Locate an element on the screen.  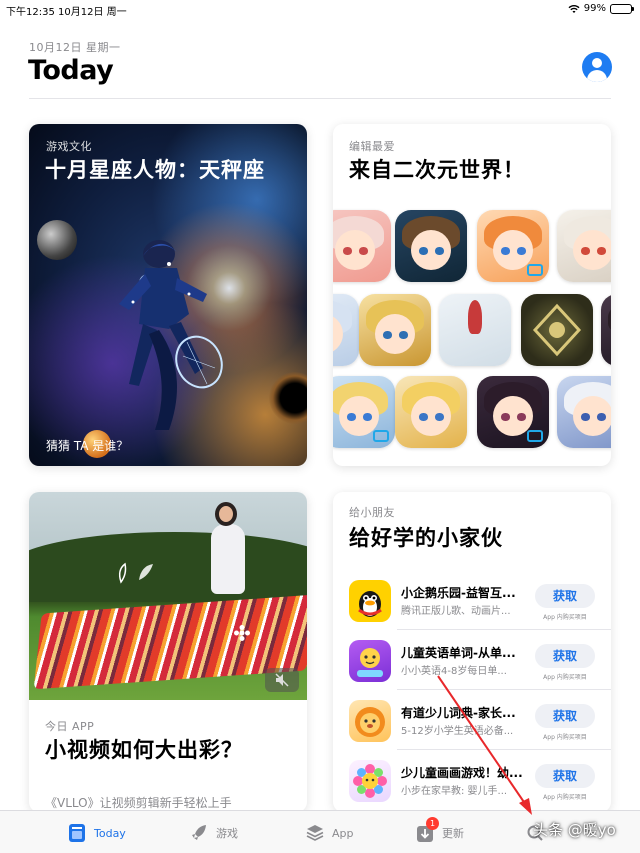
reading-icon is located at coordinates (370, 661).